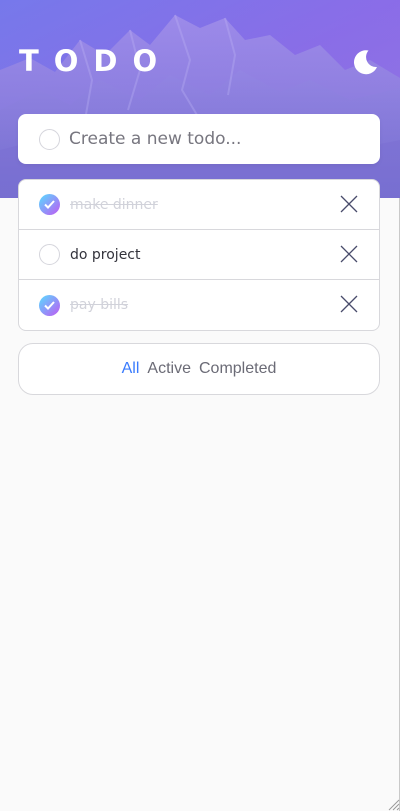 This screenshot has width=400, height=811. What do you see at coordinates (131, 369) in the screenshot?
I see `filter-all-button: All` at bounding box center [131, 369].